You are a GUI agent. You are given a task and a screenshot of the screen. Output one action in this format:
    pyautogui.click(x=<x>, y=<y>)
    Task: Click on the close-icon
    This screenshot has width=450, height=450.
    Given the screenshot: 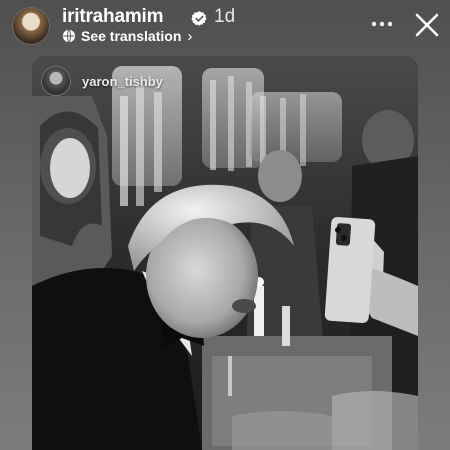 What is the action you would take?
    pyautogui.click(x=427, y=25)
    